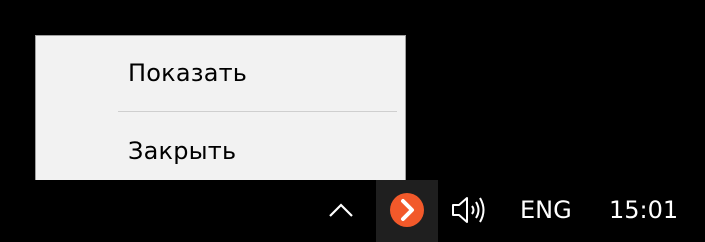 This screenshot has height=242, width=705. I want to click on chevron-up-icon, so click(341, 210).